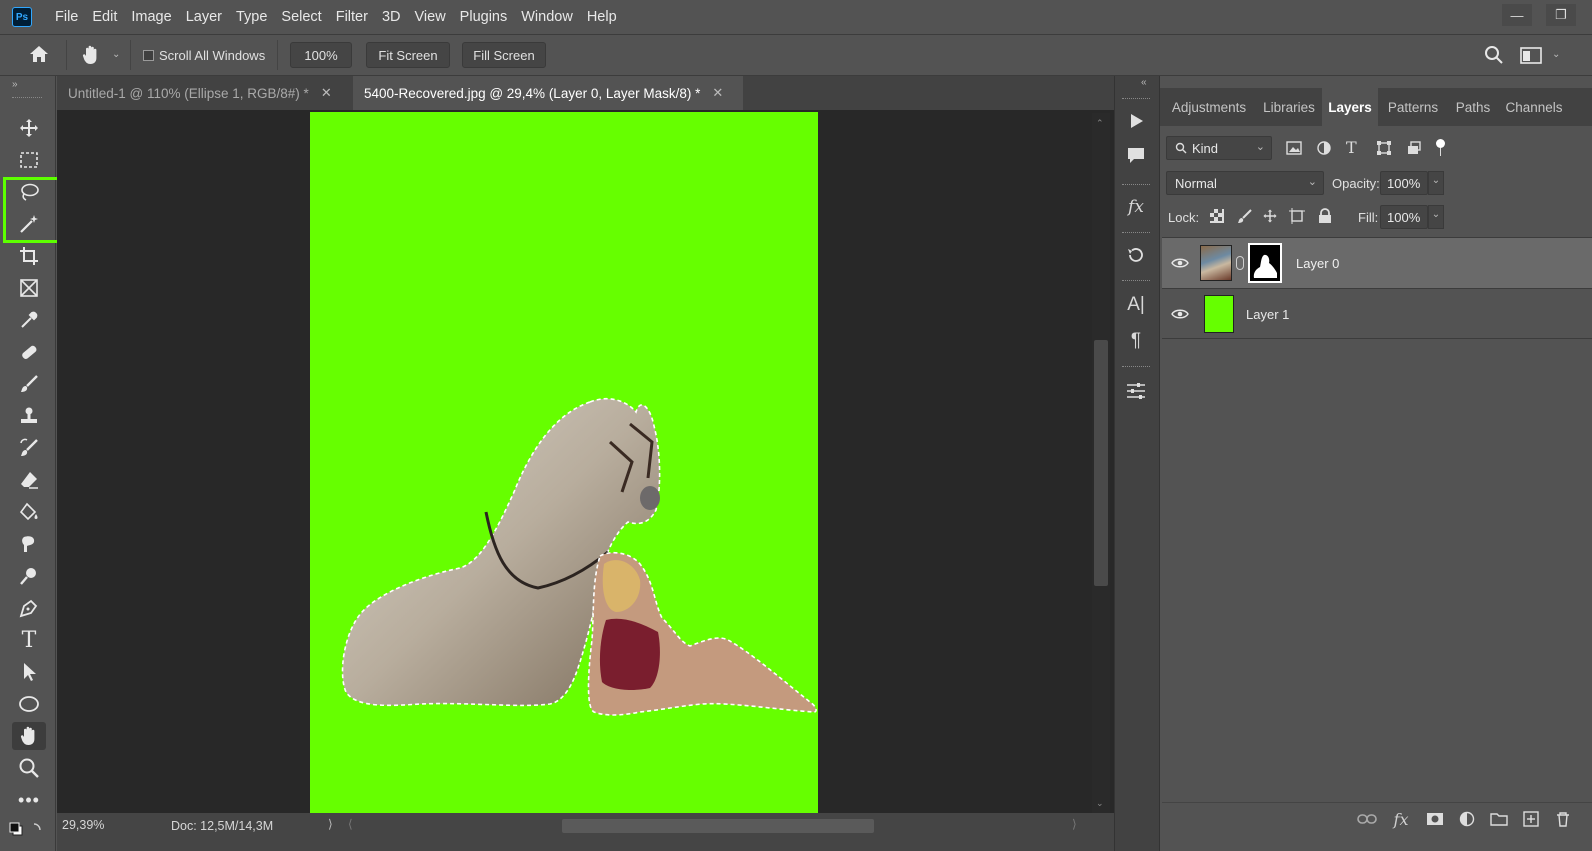 This screenshot has height=851, width=1592. Describe the element at coordinates (1100, 123) in the screenshot. I see `scroll-up-icon: ⌃` at that location.